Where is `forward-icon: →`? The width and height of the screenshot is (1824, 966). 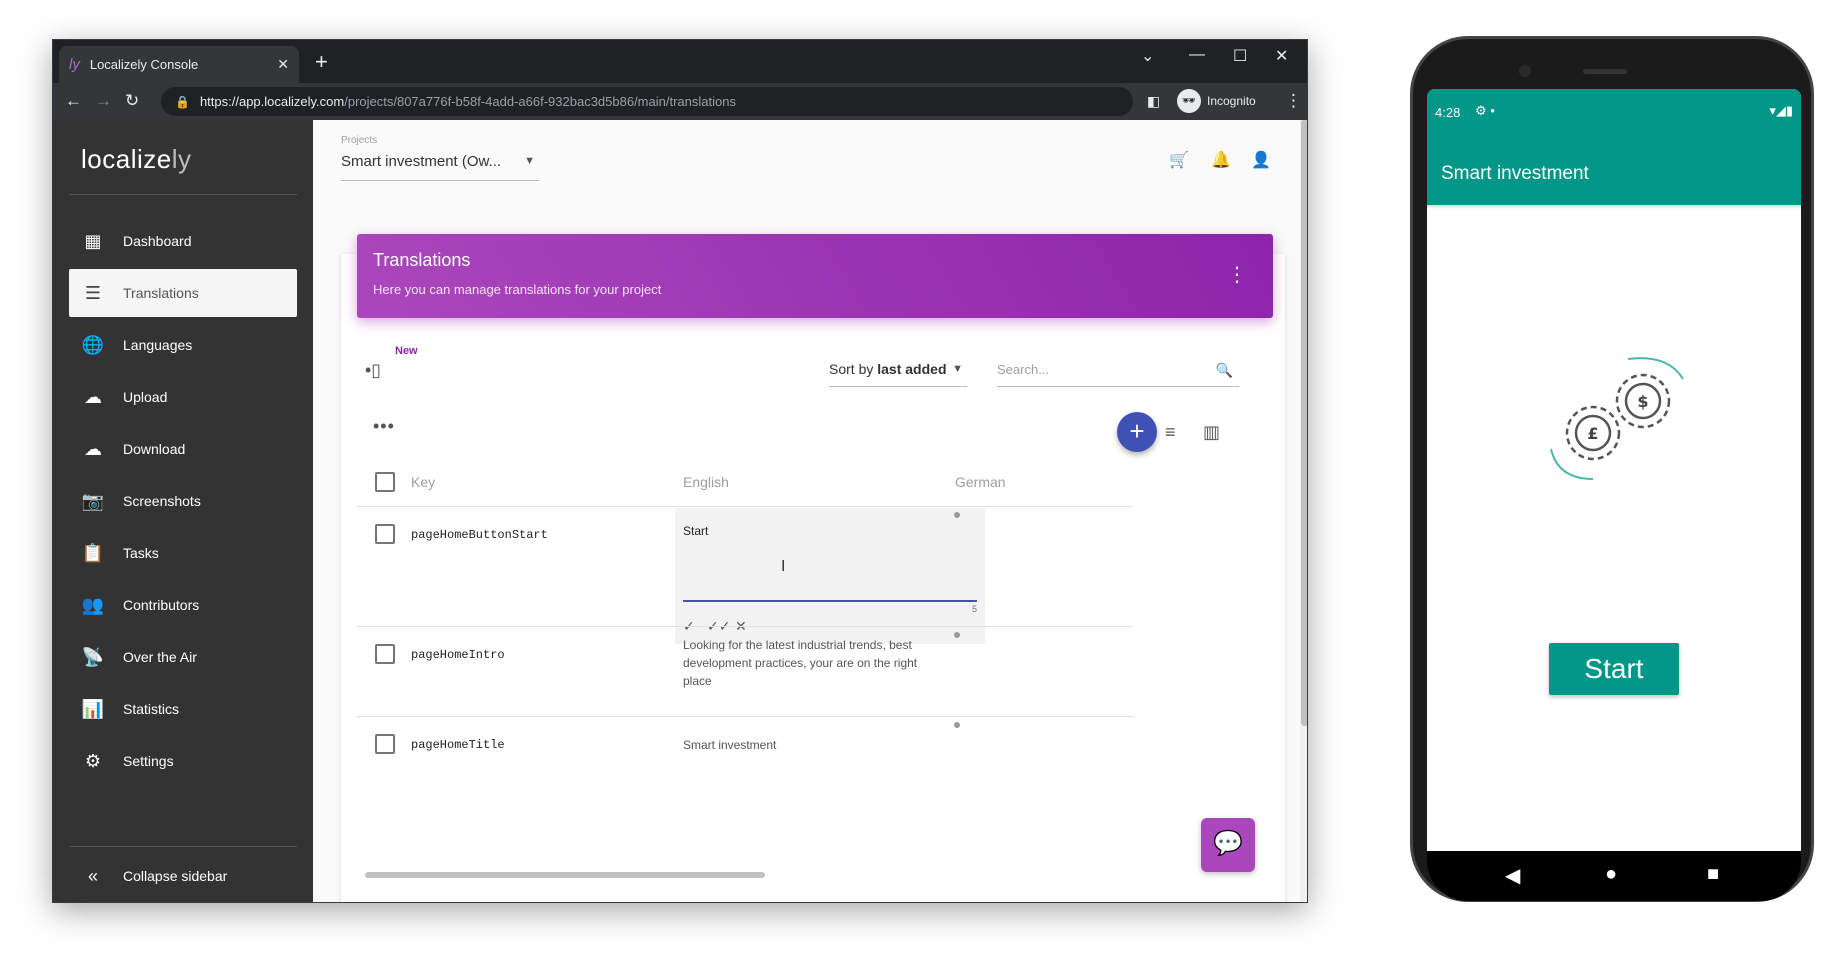
forward-icon: → is located at coordinates (103, 101).